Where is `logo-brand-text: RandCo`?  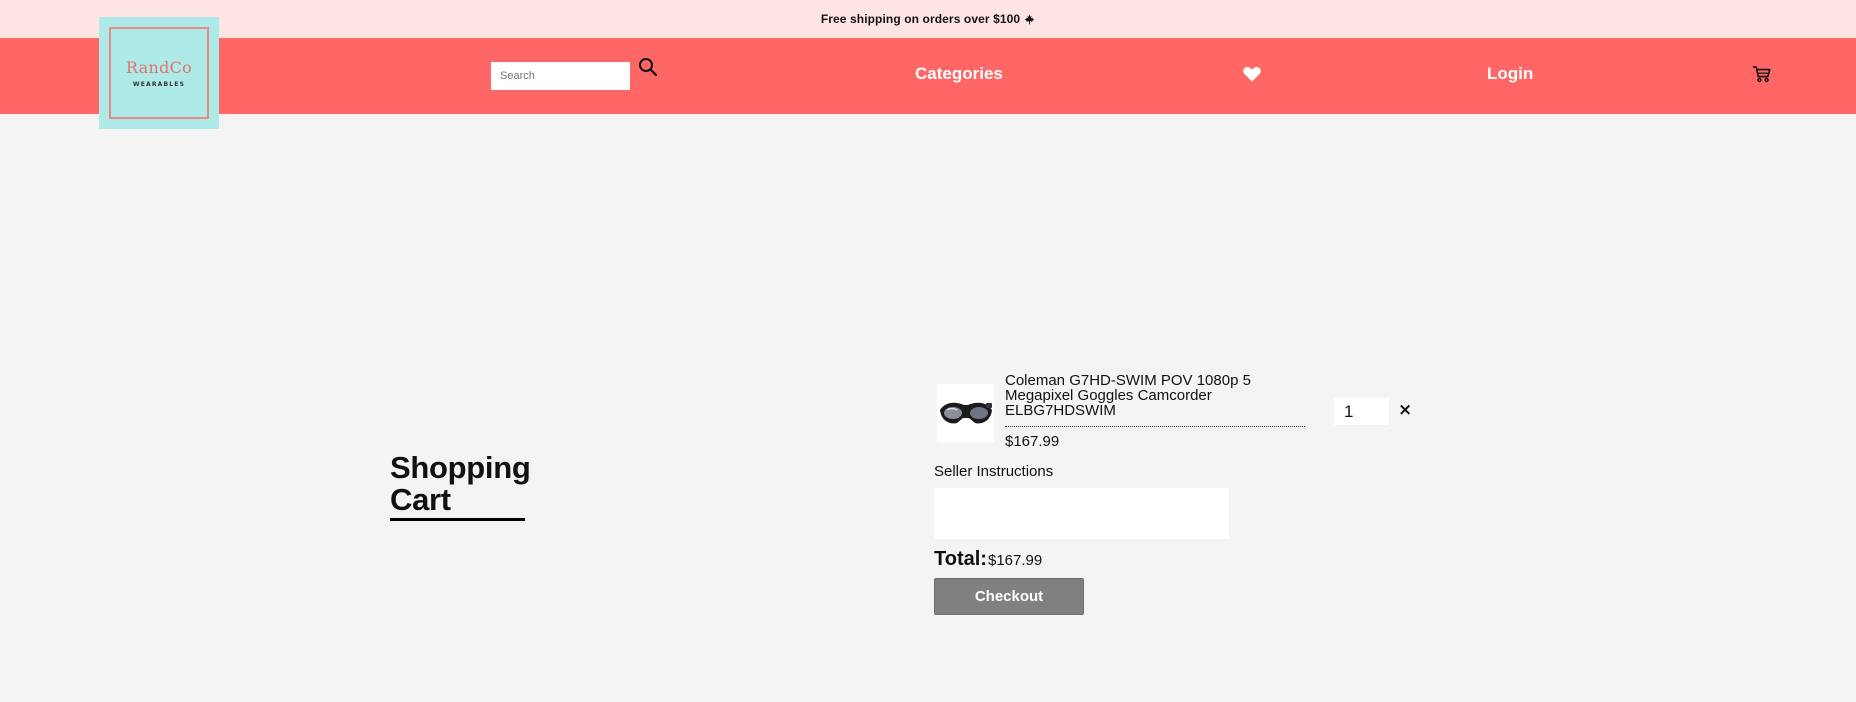 logo-brand-text: RandCo is located at coordinates (159, 67).